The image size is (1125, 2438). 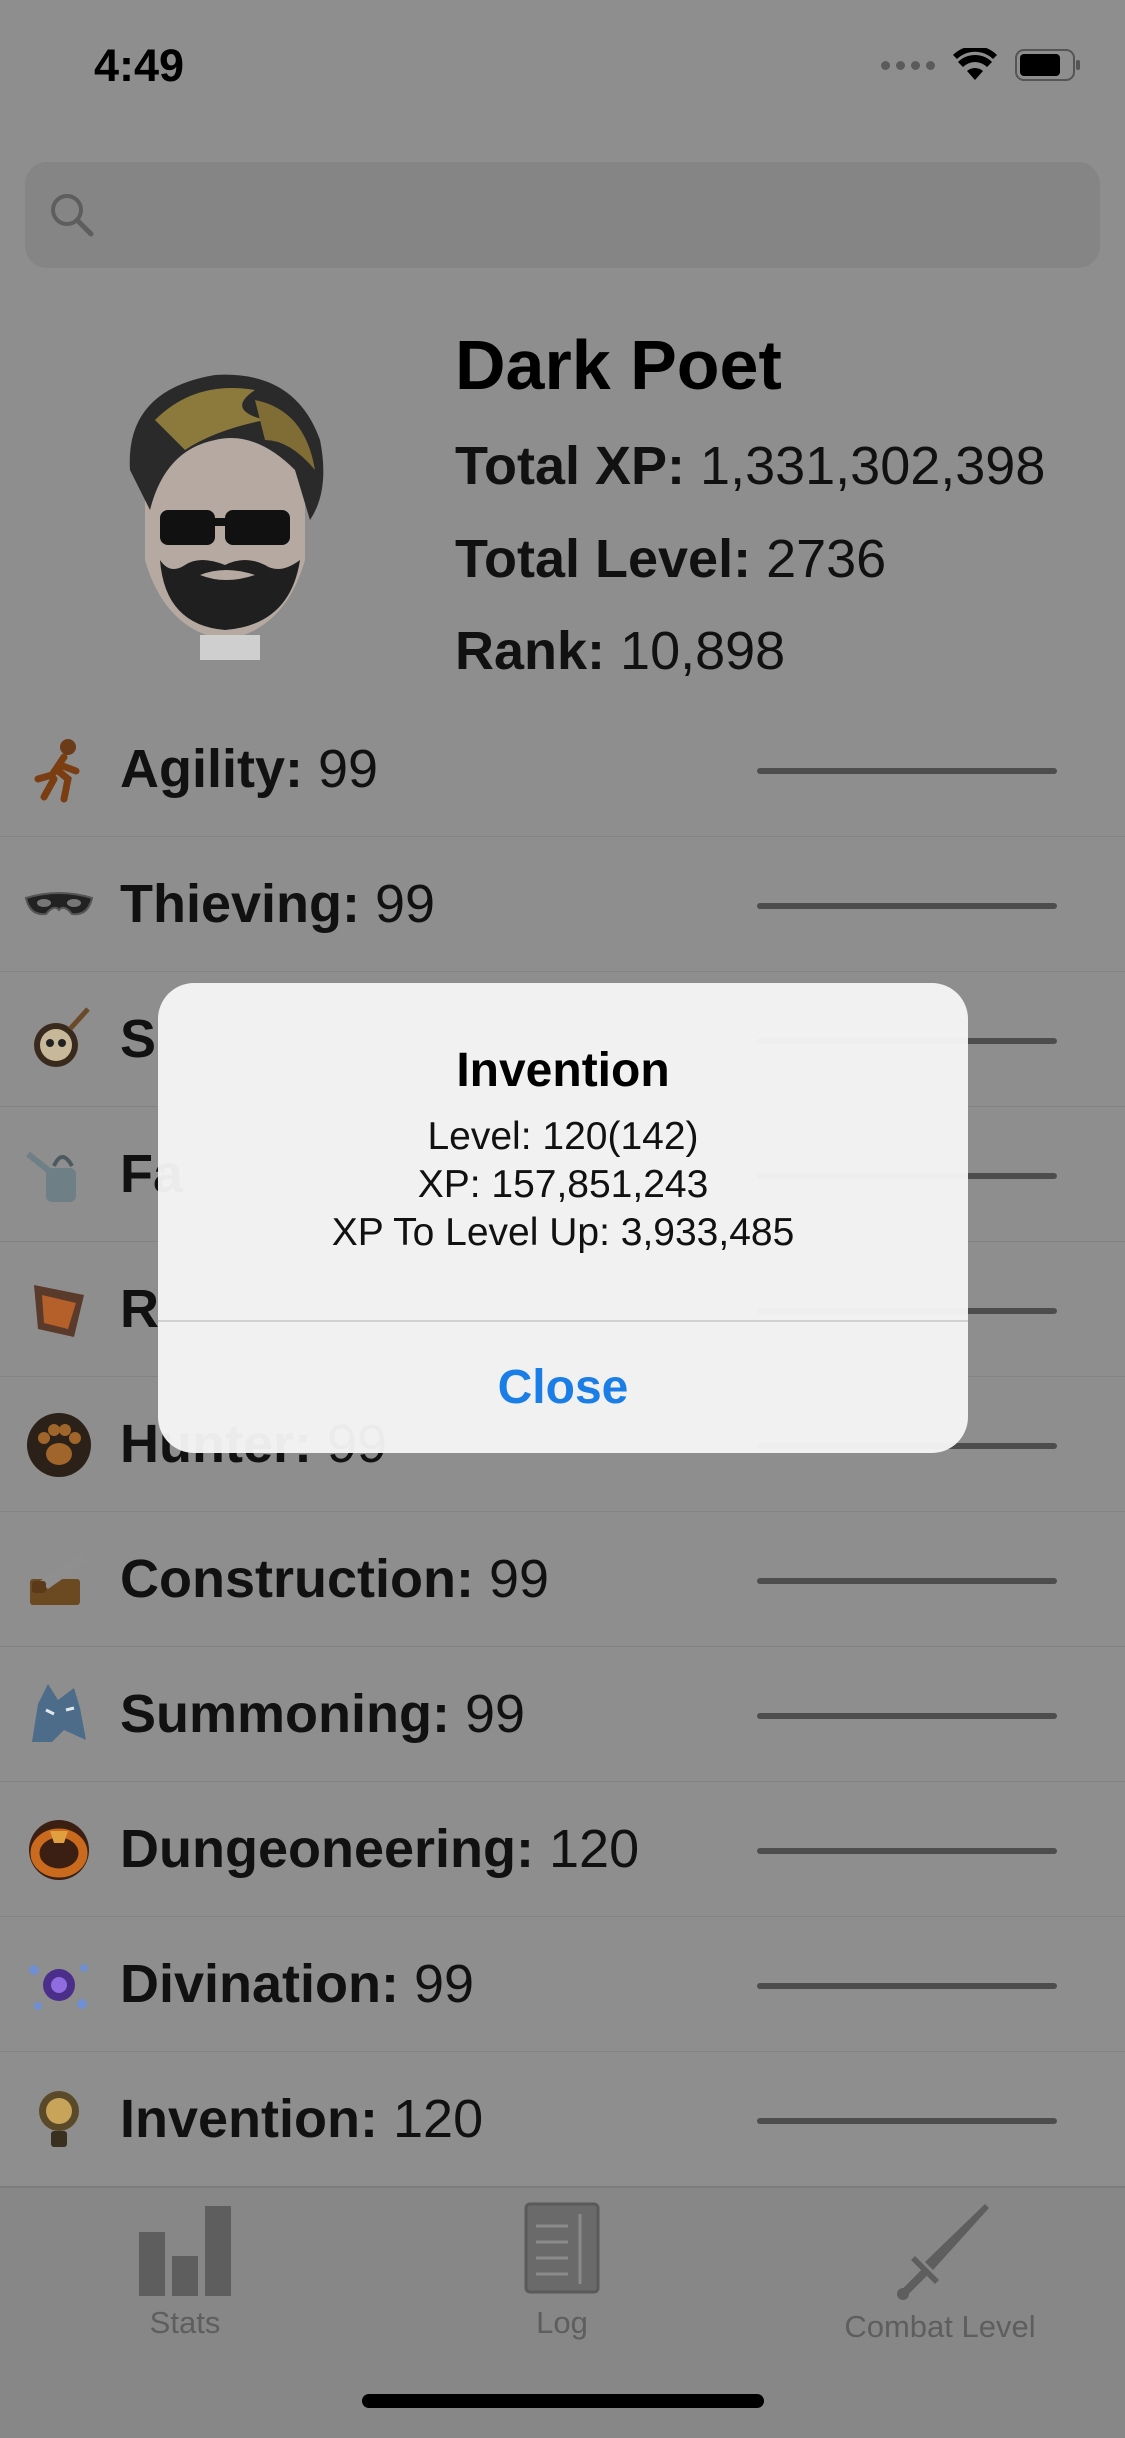 I want to click on tab-combat-level: Combat Level, so click(x=940, y=2272).